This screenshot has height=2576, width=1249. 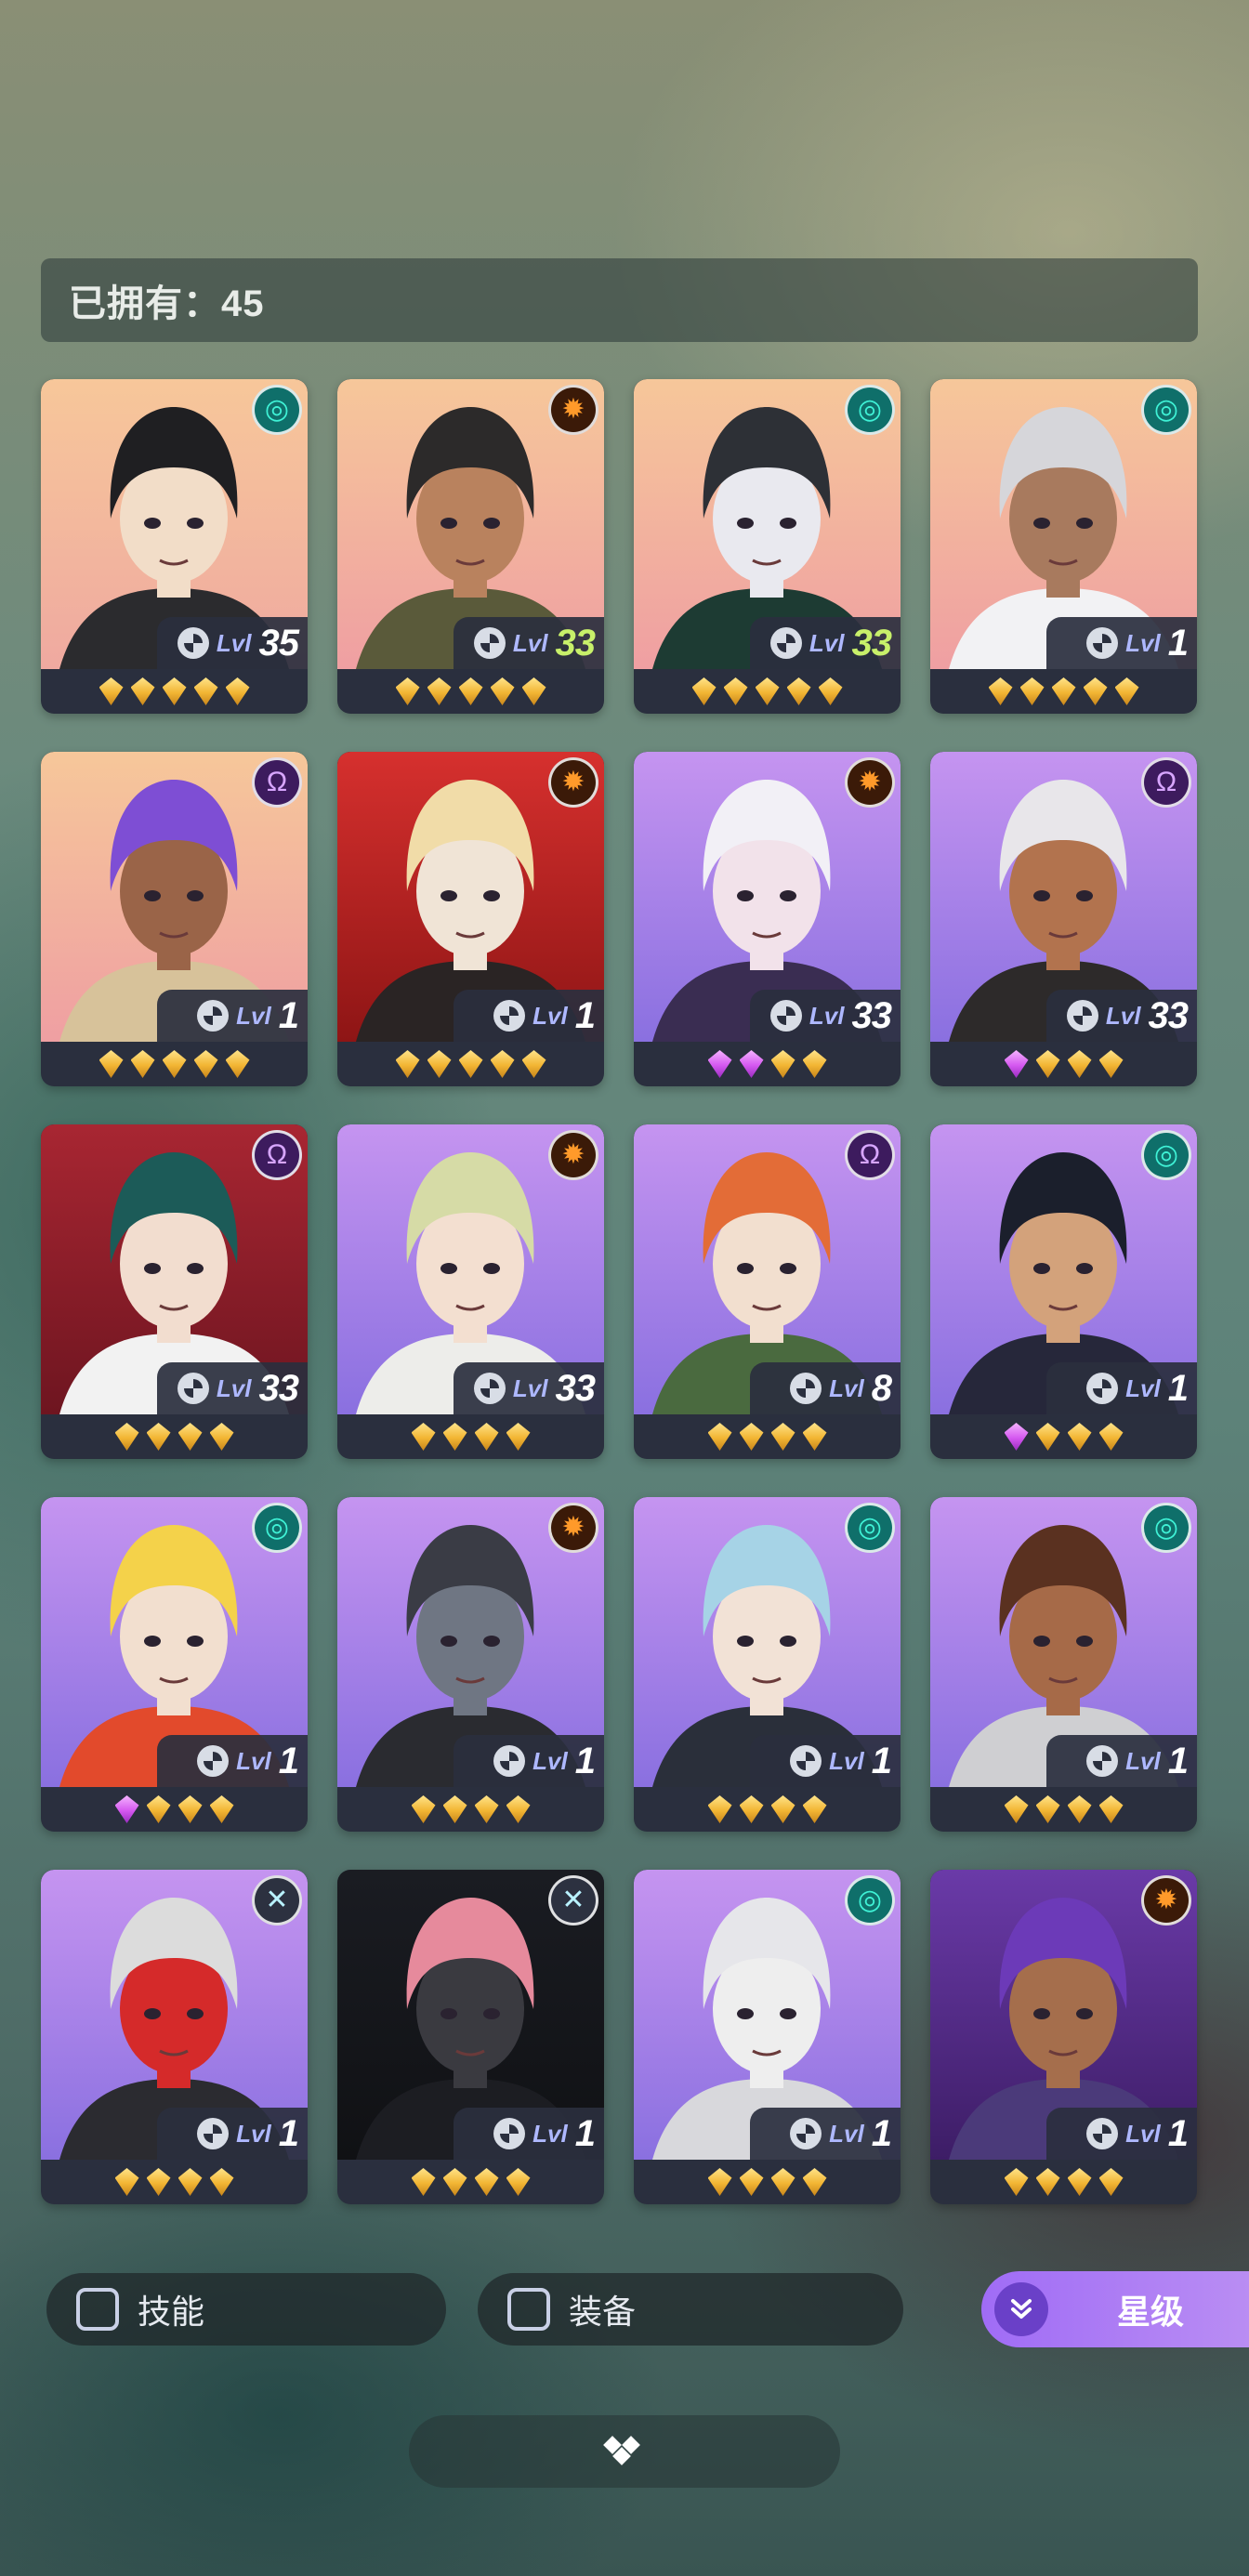 What do you see at coordinates (1021, 2309) in the screenshot?
I see `chevron-double-down-icon` at bounding box center [1021, 2309].